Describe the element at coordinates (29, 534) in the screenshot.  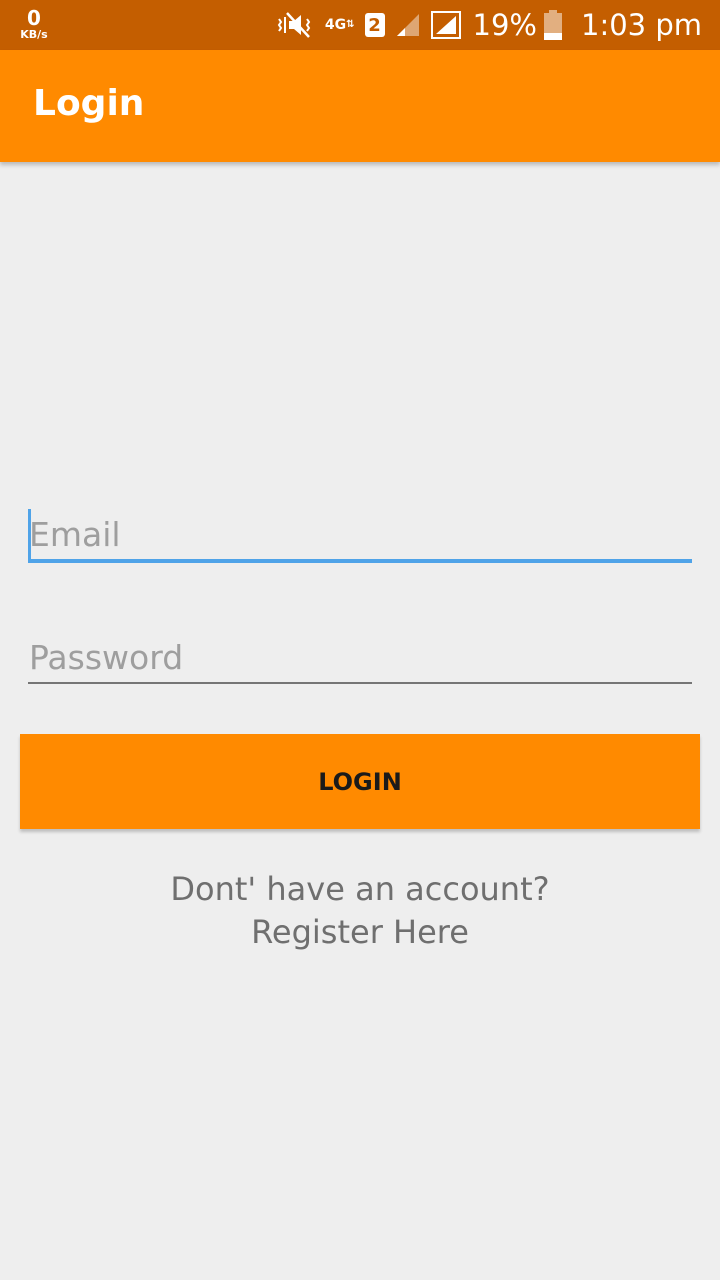
I see `text-cursor` at that location.